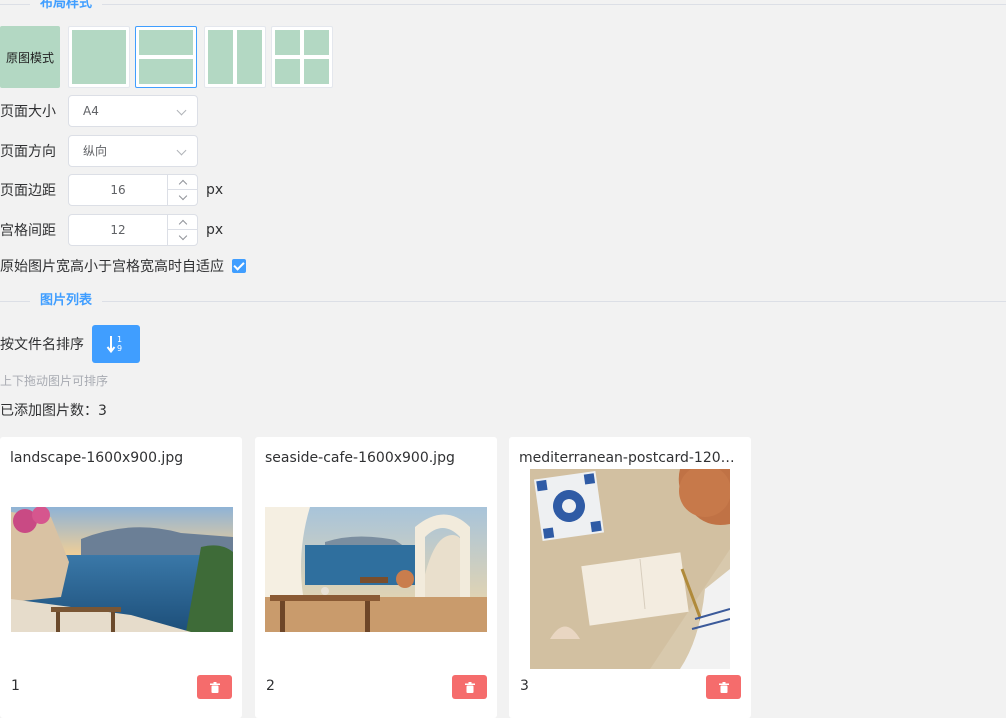  I want to click on image-card: landscape-1600x900.jpg 1, so click(121, 577).